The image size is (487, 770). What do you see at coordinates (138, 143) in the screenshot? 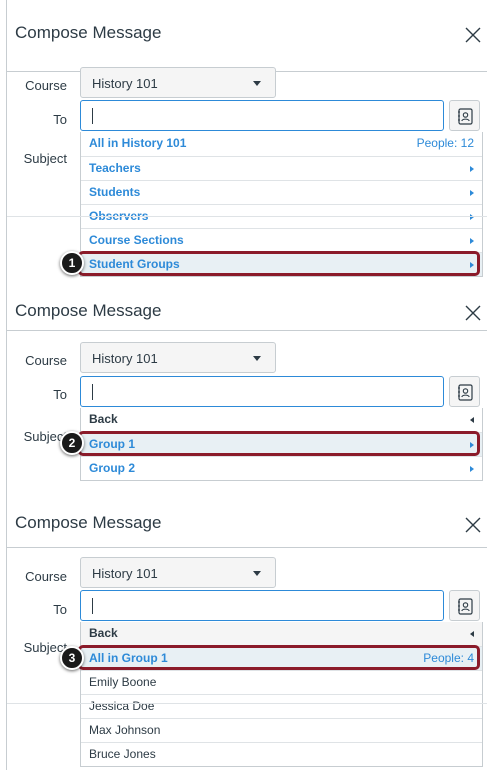
I see `list-item-label: All in History 101` at bounding box center [138, 143].